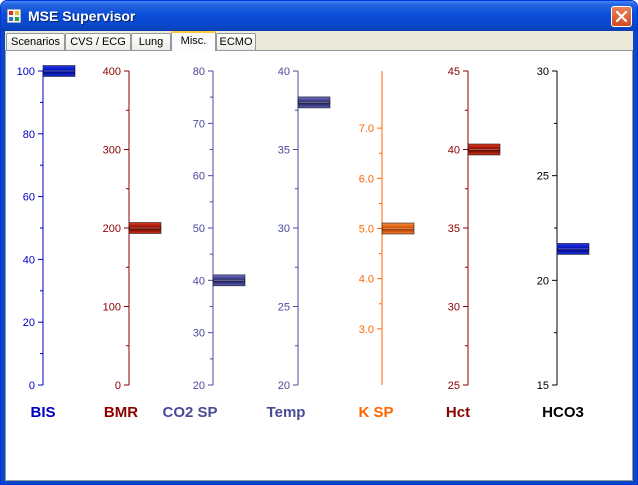 The width and height of the screenshot is (638, 485). I want to click on bmr-tick-label-3: 300, so click(112, 151).